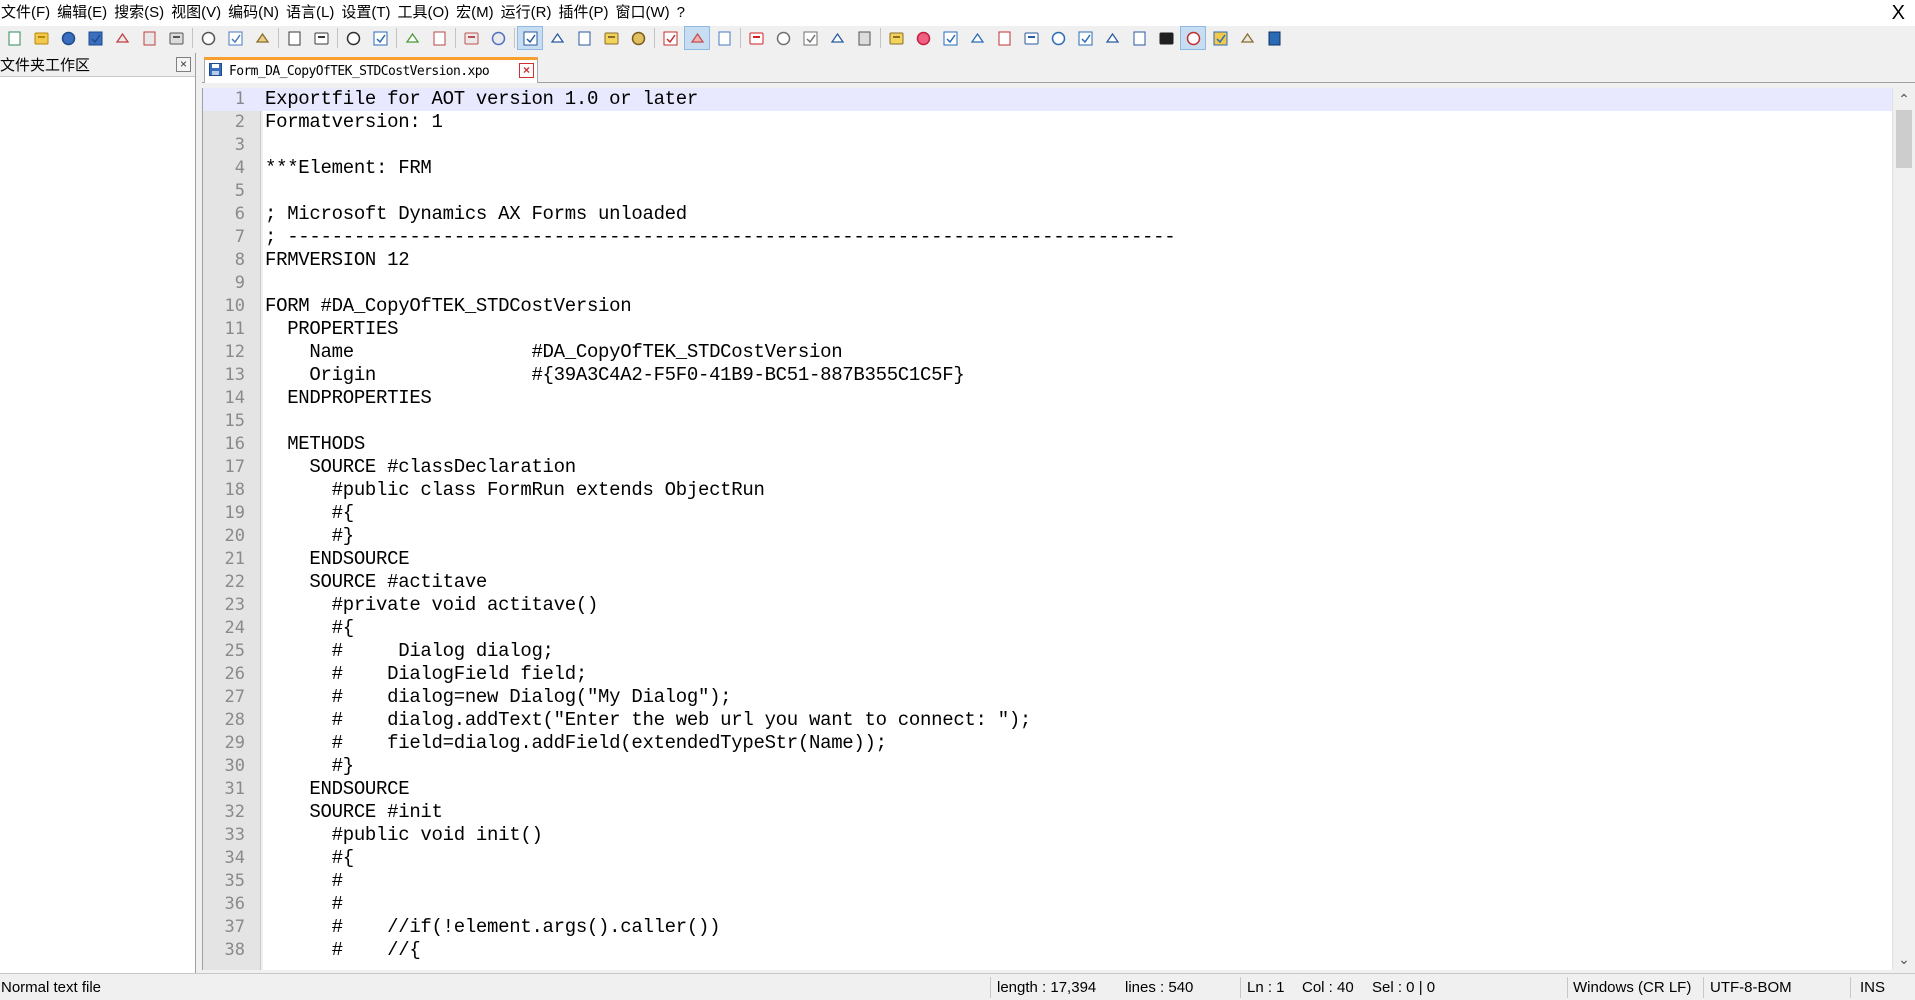 This screenshot has width=1915, height=1000. I want to click on line-text: #, so click(304, 904).